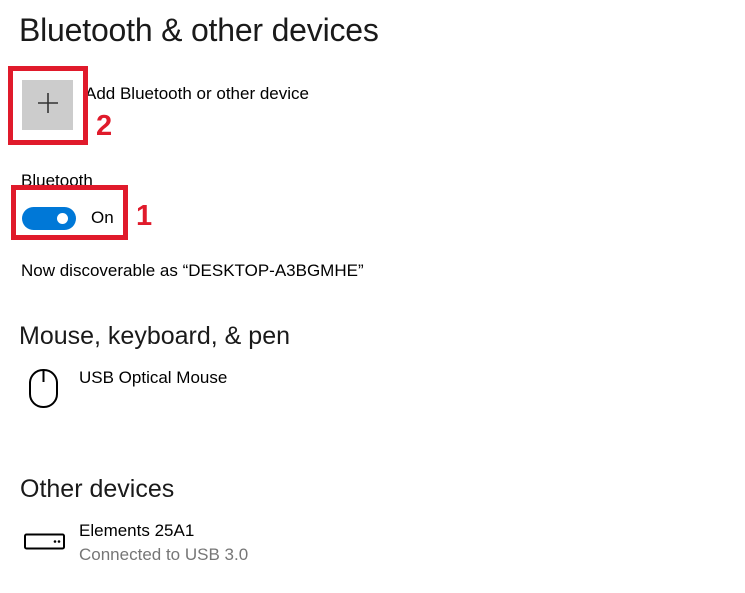 Image resolution: width=745 pixels, height=593 pixels. I want to click on annotation-number-2: 2, so click(104, 126).